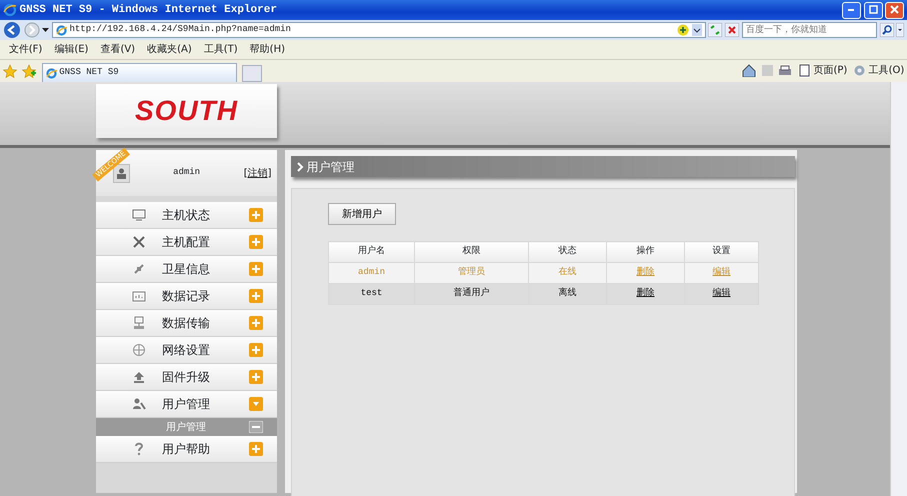  I want to click on sidebar-item: 卫星信息, so click(186, 269).